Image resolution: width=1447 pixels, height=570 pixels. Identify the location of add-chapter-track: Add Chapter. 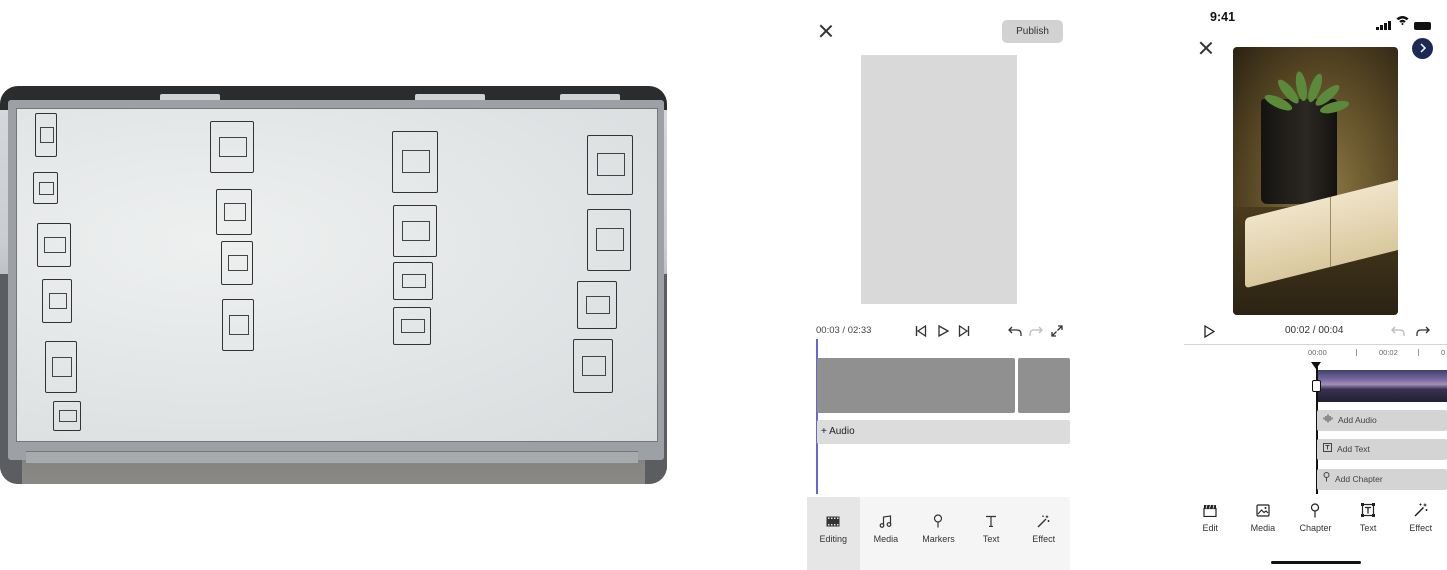
(1382, 479).